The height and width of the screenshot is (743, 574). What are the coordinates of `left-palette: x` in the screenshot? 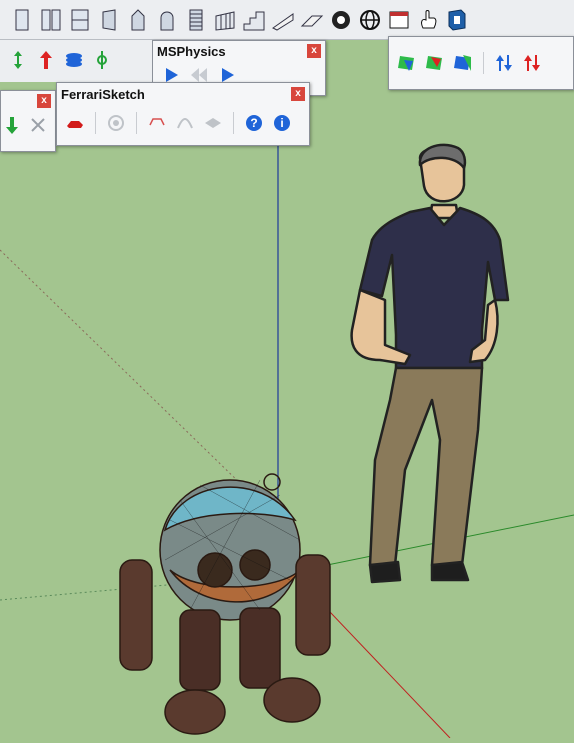 It's located at (28, 121).